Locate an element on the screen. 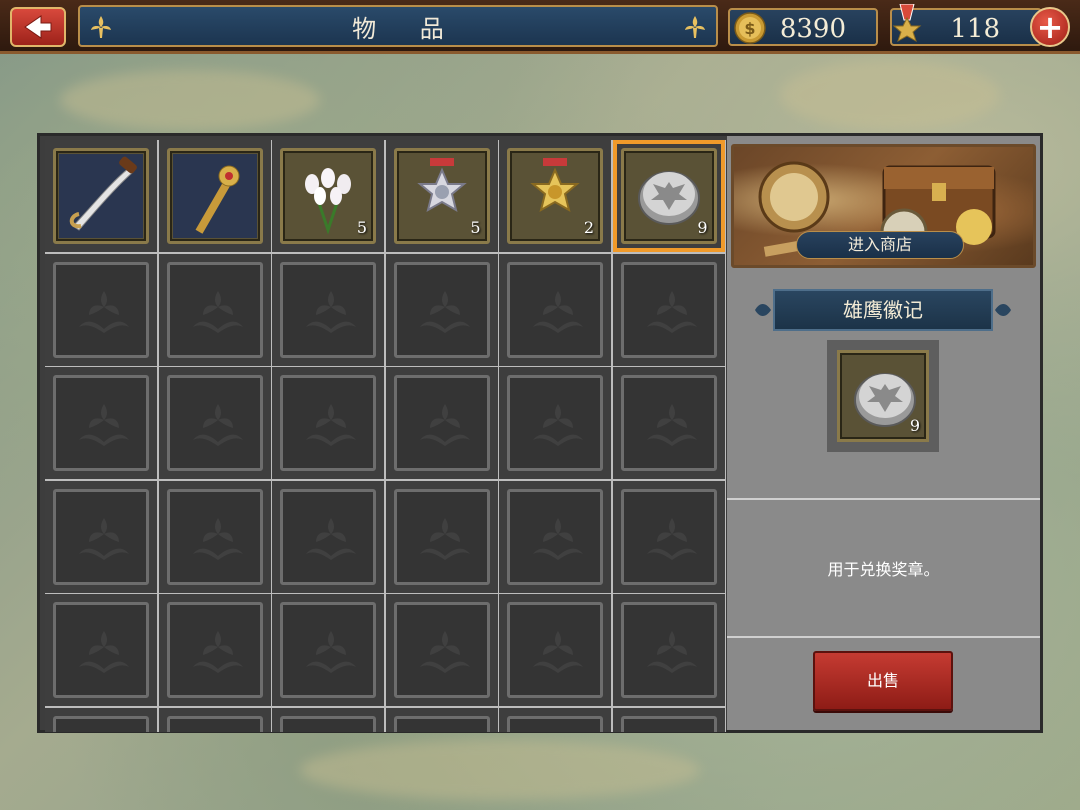 Image resolution: width=1080 pixels, height=810 pixels. shop-banner: 进入商店 is located at coordinates (883, 206).